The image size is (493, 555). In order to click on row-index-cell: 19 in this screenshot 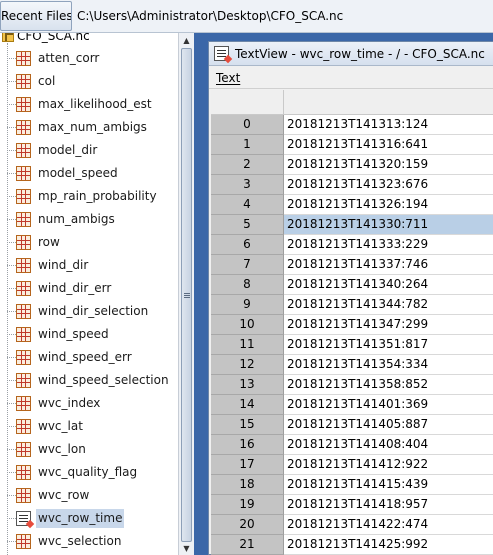, I will do `click(247, 505)`.